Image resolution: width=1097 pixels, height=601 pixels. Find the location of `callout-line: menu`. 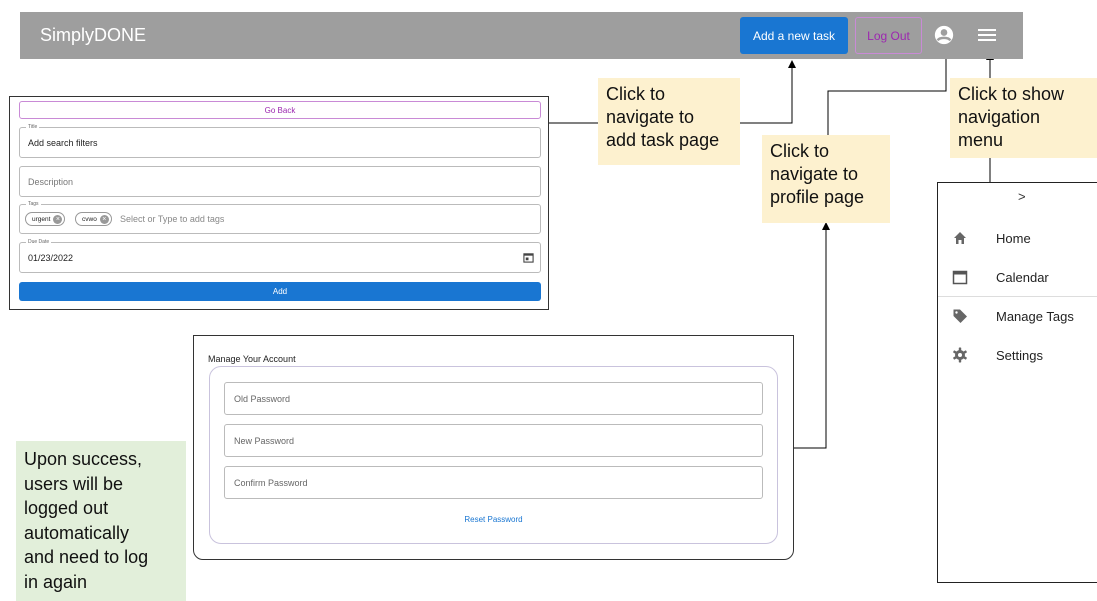

callout-line: menu is located at coordinates (981, 140).